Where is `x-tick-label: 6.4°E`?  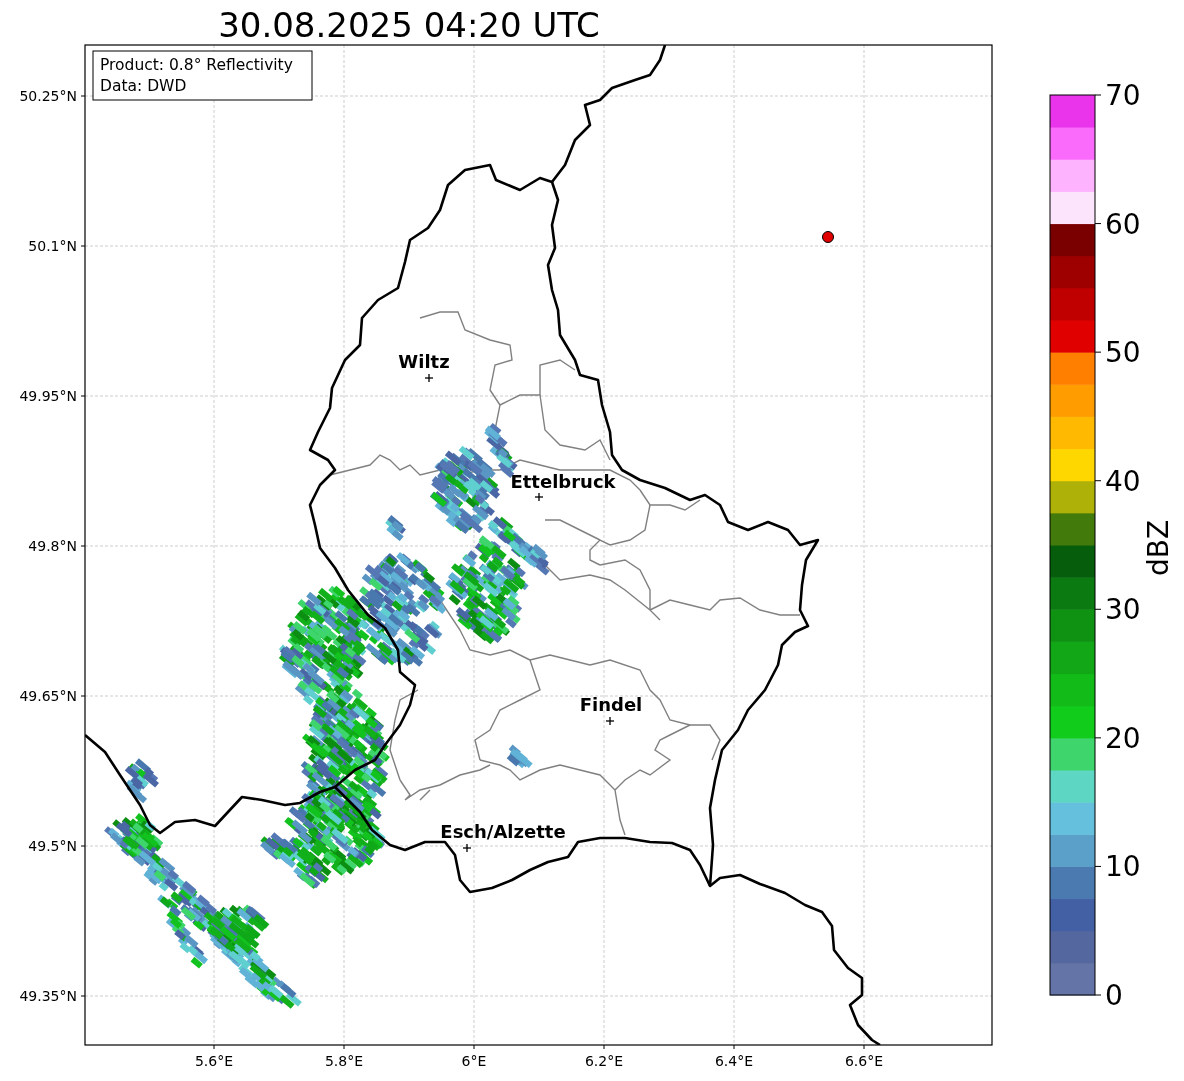 x-tick-label: 6.4°E is located at coordinates (734, 1061).